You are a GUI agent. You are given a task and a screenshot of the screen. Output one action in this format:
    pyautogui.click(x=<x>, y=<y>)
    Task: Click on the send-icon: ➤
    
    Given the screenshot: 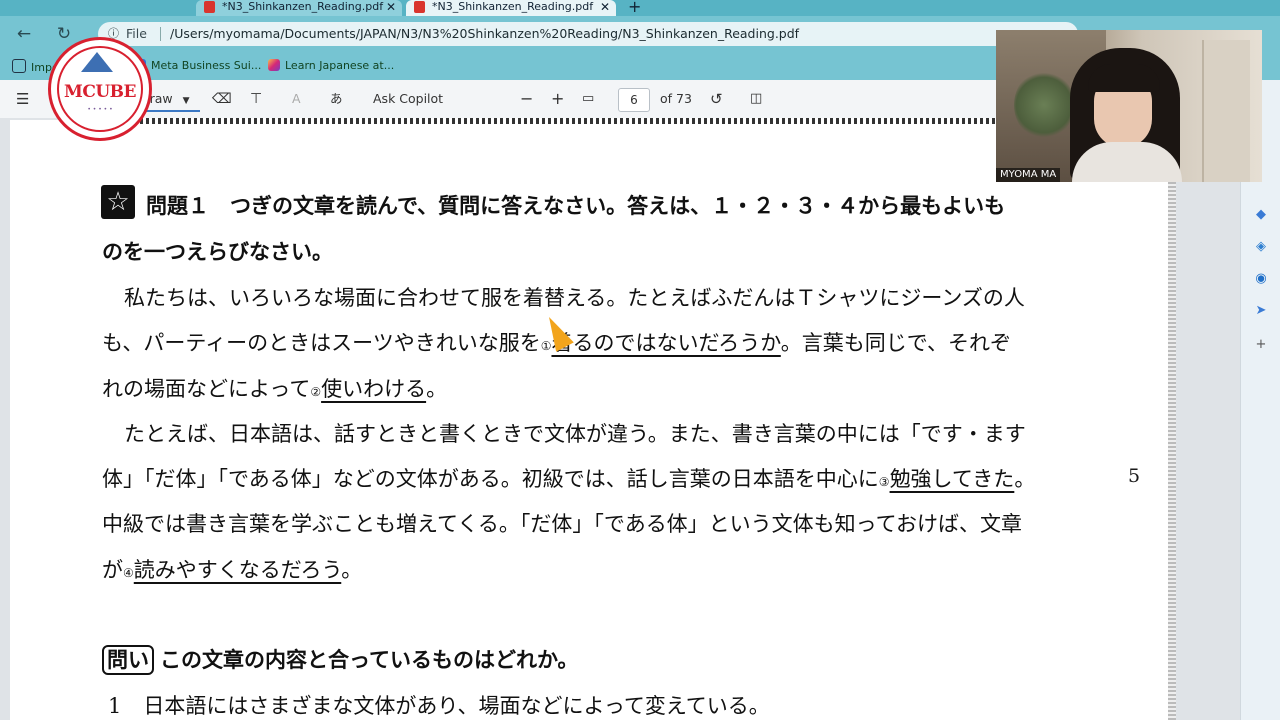 What is the action you would take?
    pyautogui.click(x=1261, y=311)
    